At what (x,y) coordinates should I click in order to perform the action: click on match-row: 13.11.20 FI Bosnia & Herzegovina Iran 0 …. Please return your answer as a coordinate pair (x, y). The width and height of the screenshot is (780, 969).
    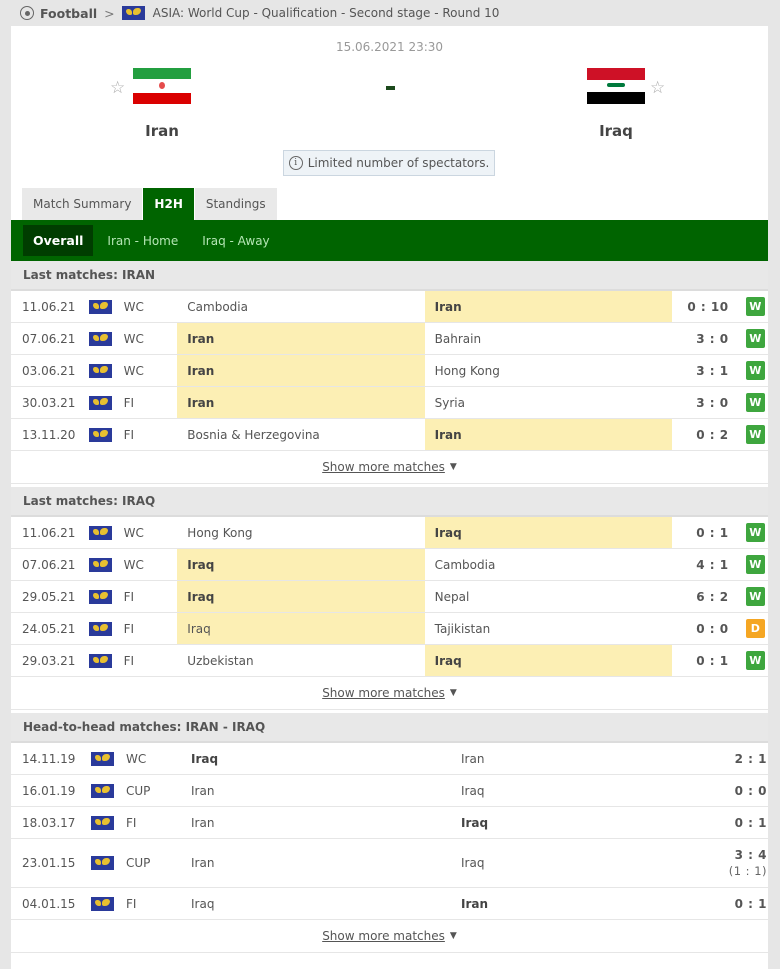
    Looking at the image, I should click on (389, 435).